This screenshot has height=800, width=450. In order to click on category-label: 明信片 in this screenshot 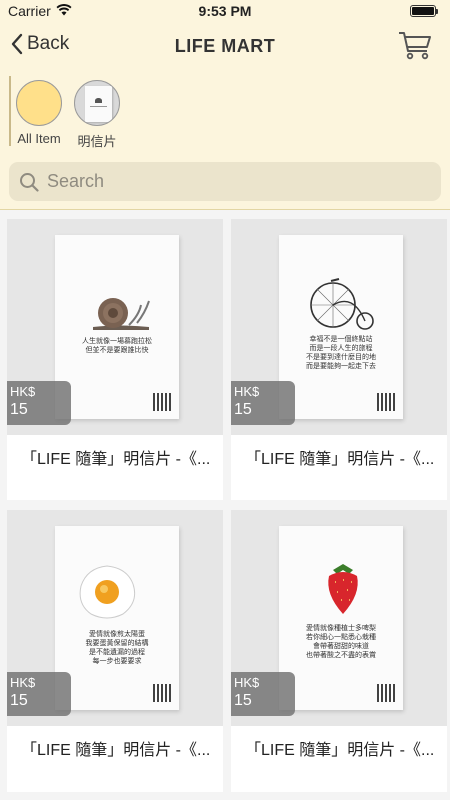, I will do `click(97, 141)`.